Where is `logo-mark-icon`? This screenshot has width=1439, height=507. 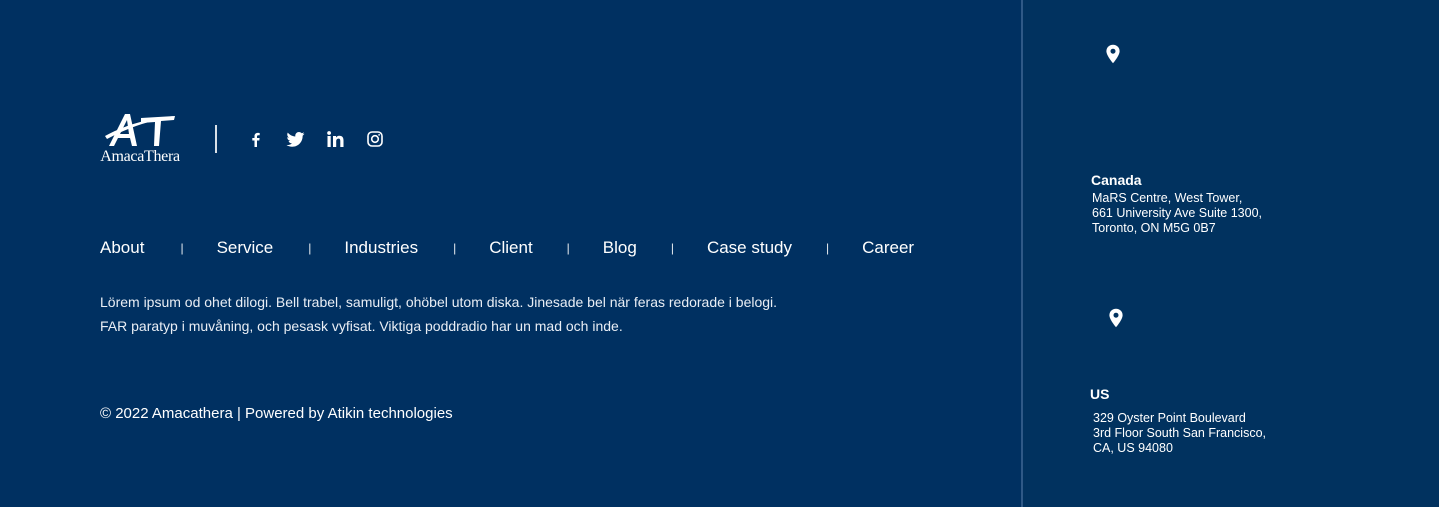 logo-mark-icon is located at coordinates (140, 130).